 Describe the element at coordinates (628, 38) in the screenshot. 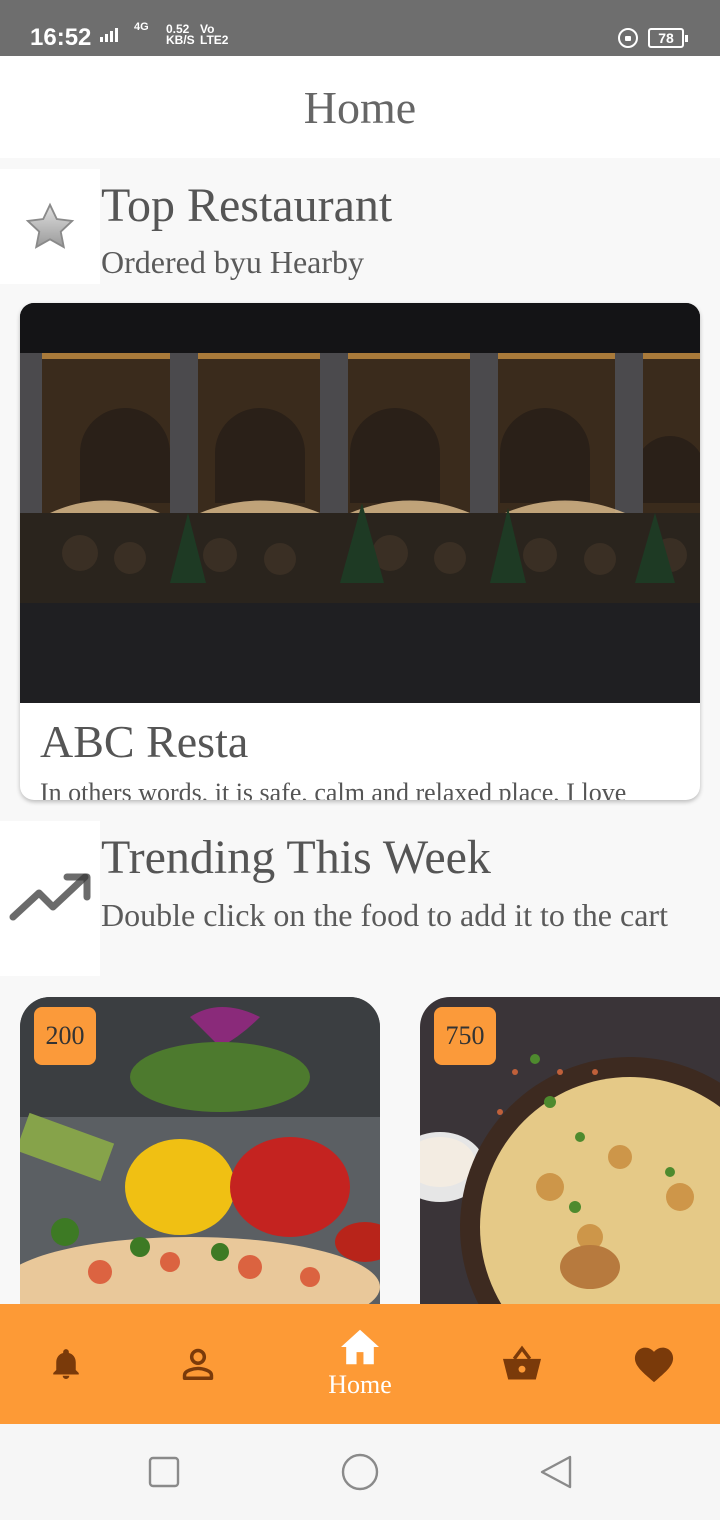

I see `rotation-lock-icon` at that location.